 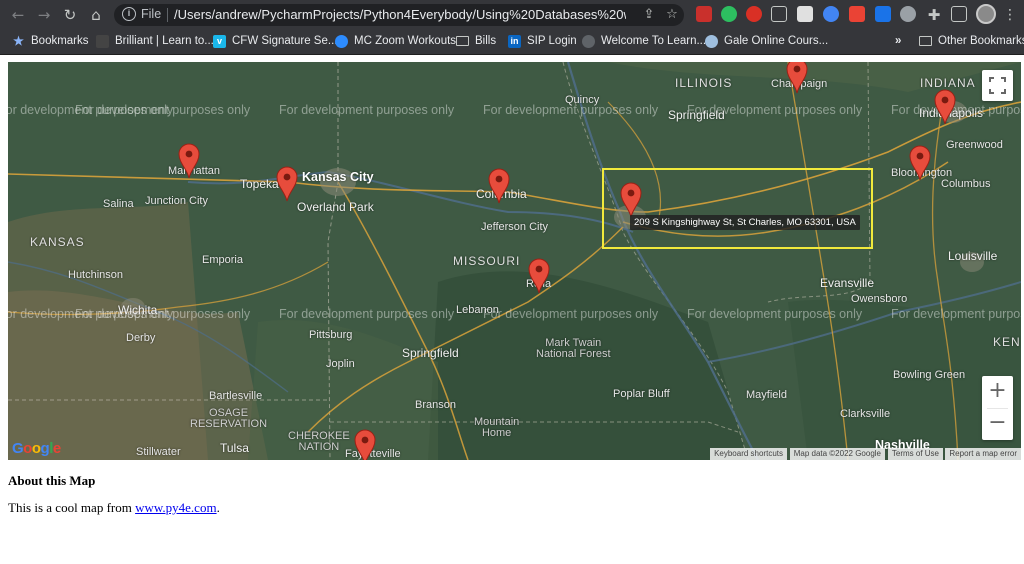 What do you see at coordinates (158, 452) in the screenshot?
I see `label-stillwater: Stillwater` at bounding box center [158, 452].